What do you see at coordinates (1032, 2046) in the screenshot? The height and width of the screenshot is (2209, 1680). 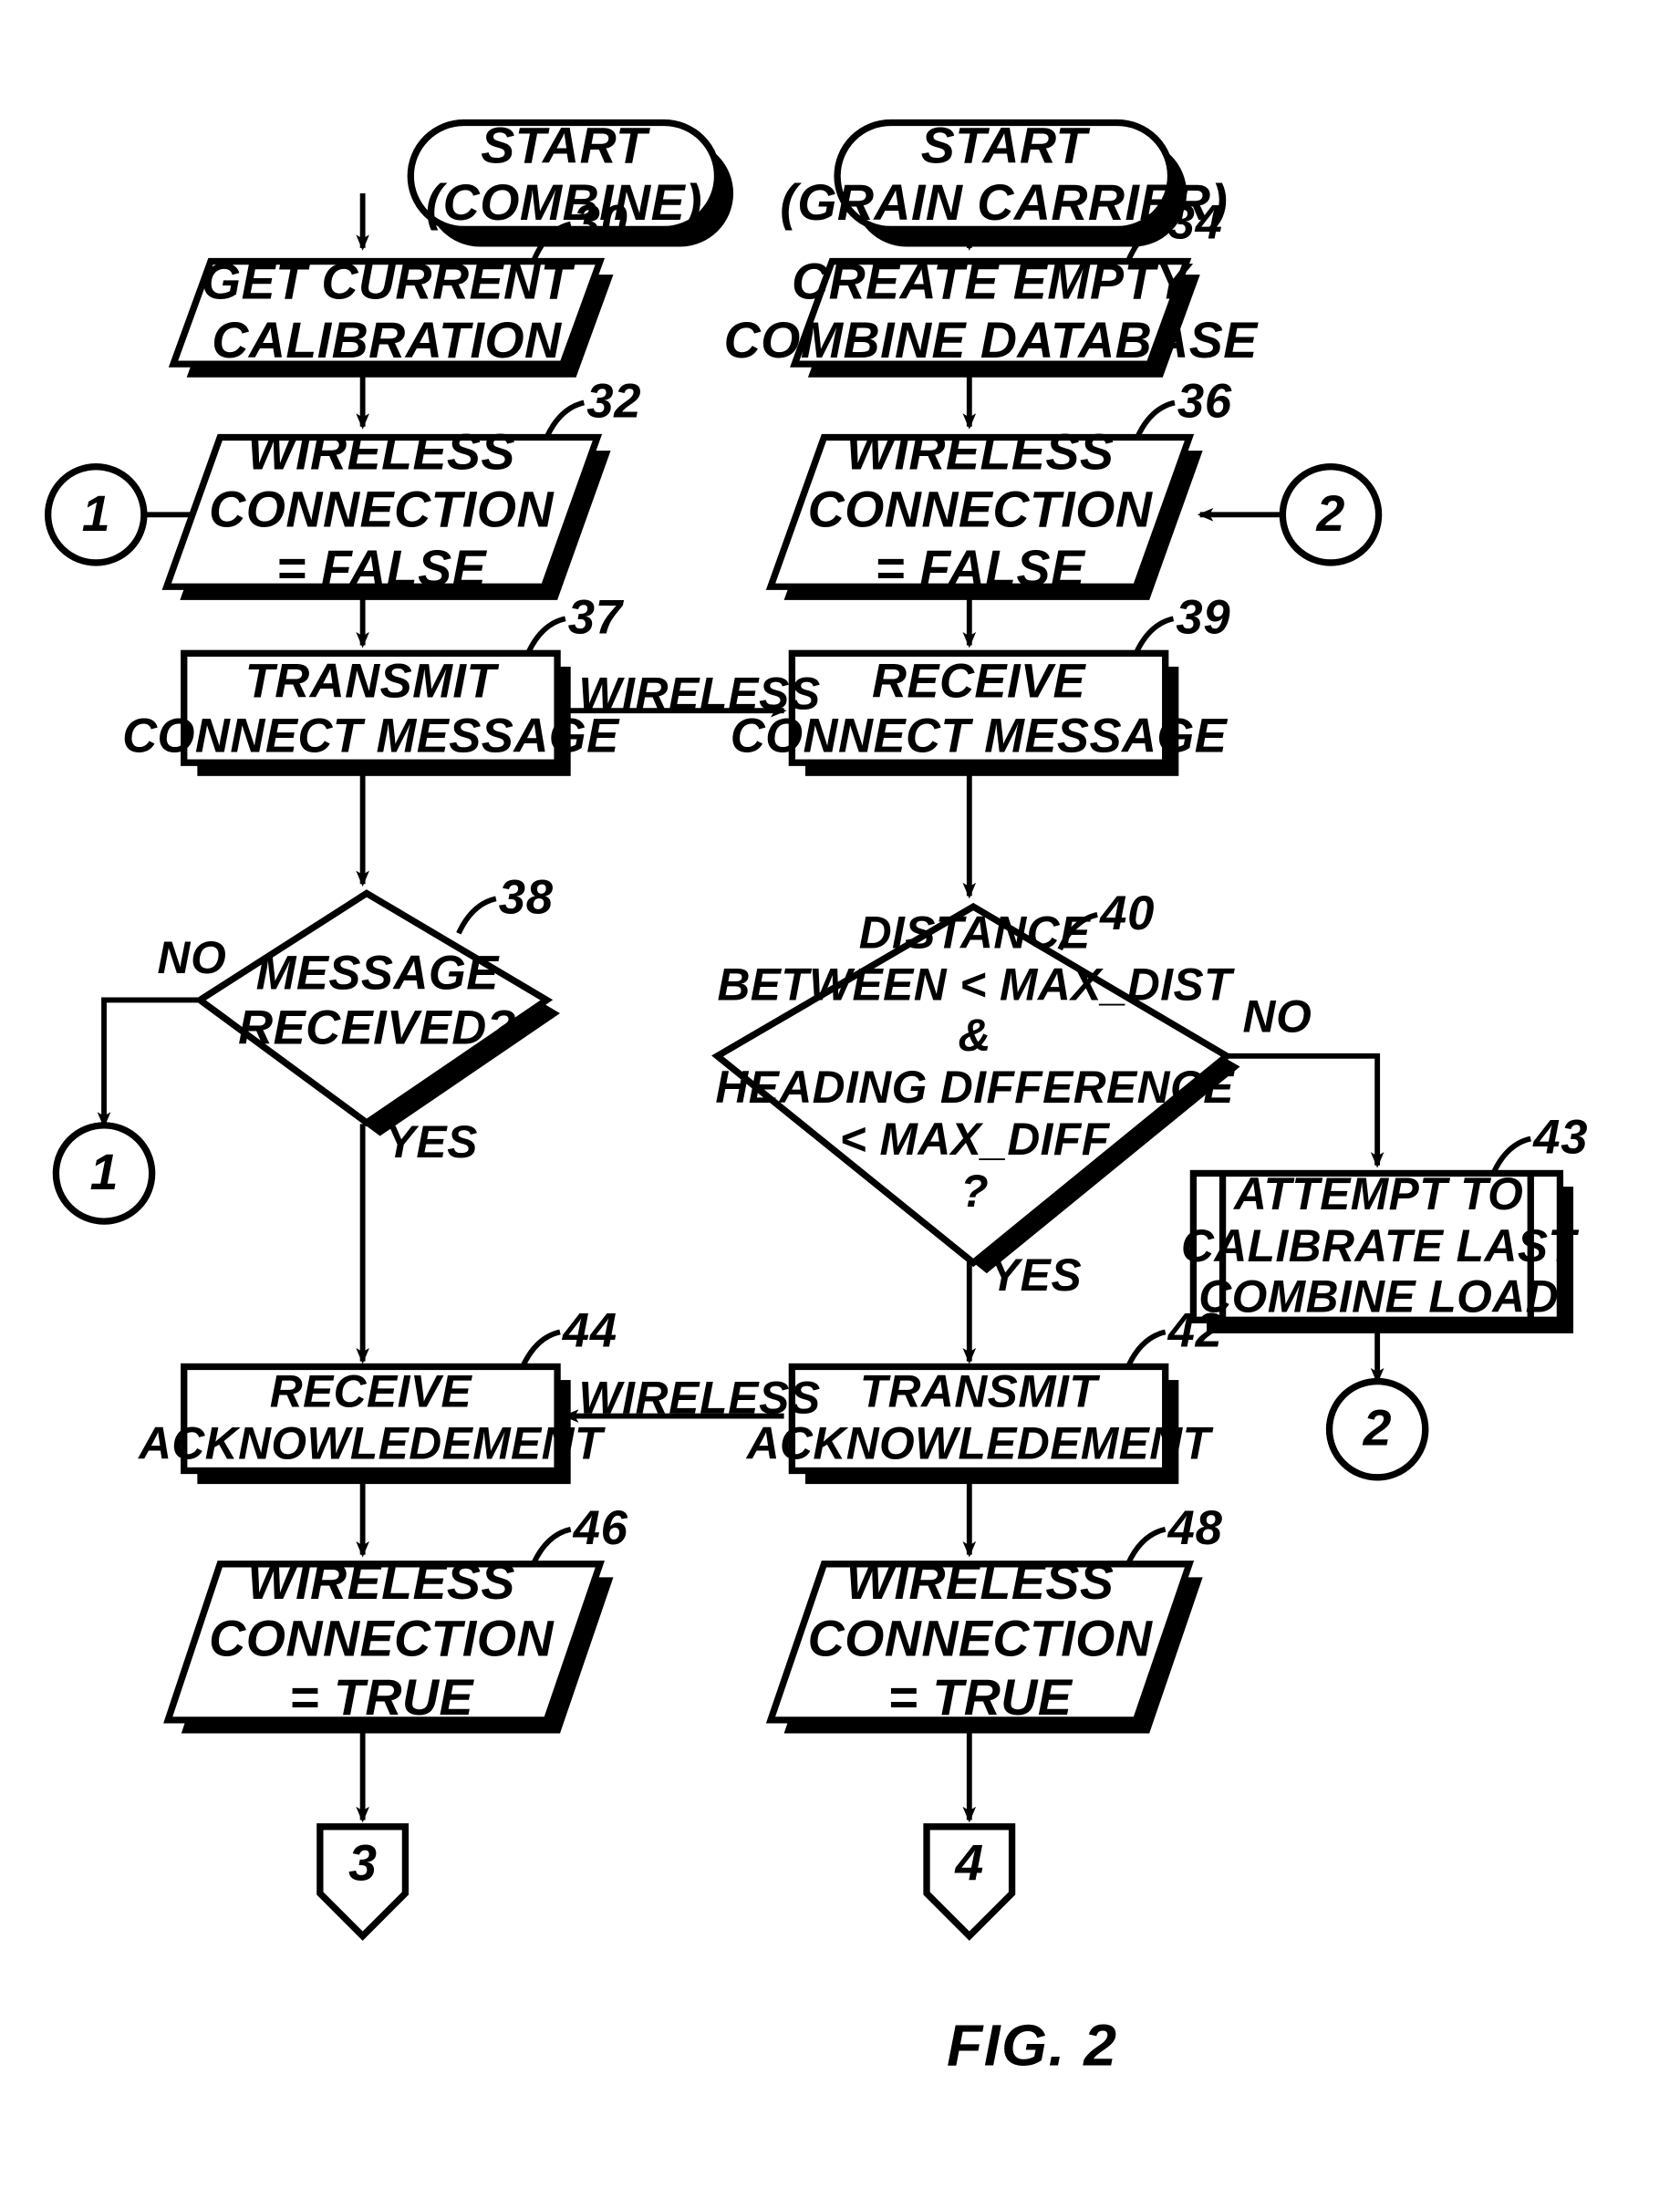 I see `figure-caption: FIG. 2` at bounding box center [1032, 2046].